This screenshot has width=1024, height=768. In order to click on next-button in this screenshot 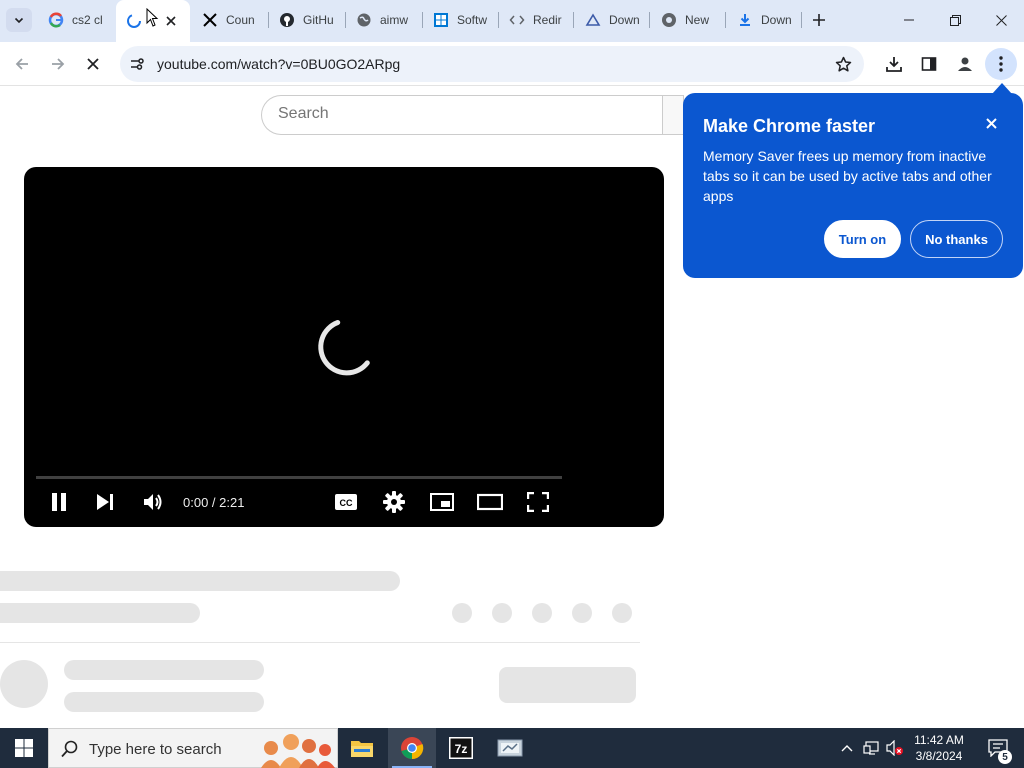, I will do `click(105, 502)`.